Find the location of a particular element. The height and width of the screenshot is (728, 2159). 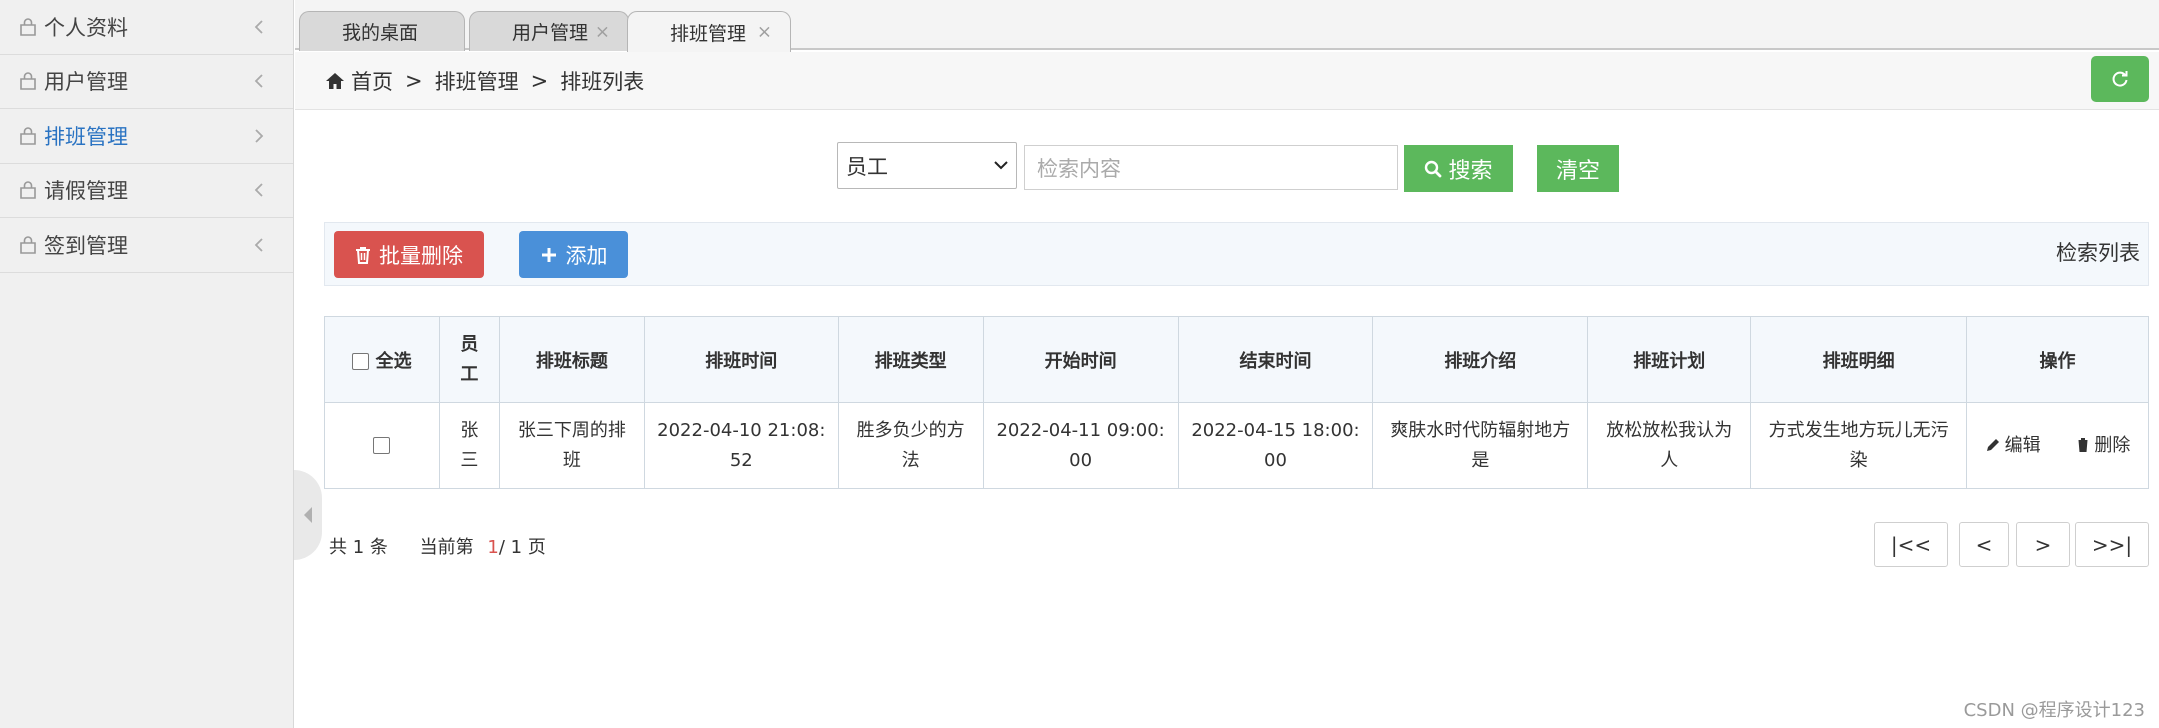

sidebar-item-label: 个人资料 is located at coordinates (86, 27).